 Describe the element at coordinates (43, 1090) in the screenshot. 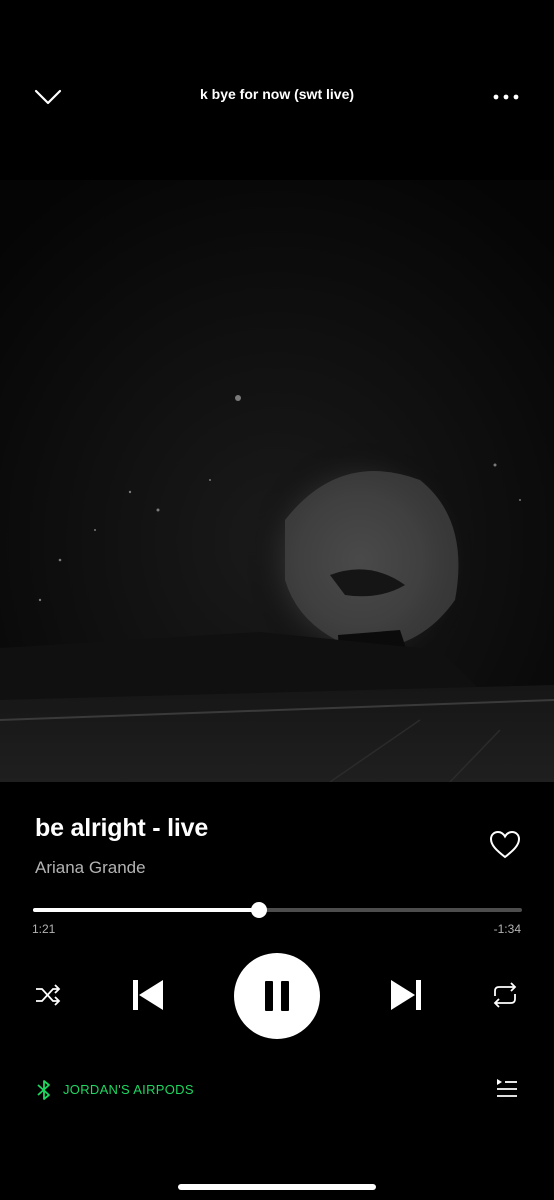

I see `bluetooth-icon` at that location.